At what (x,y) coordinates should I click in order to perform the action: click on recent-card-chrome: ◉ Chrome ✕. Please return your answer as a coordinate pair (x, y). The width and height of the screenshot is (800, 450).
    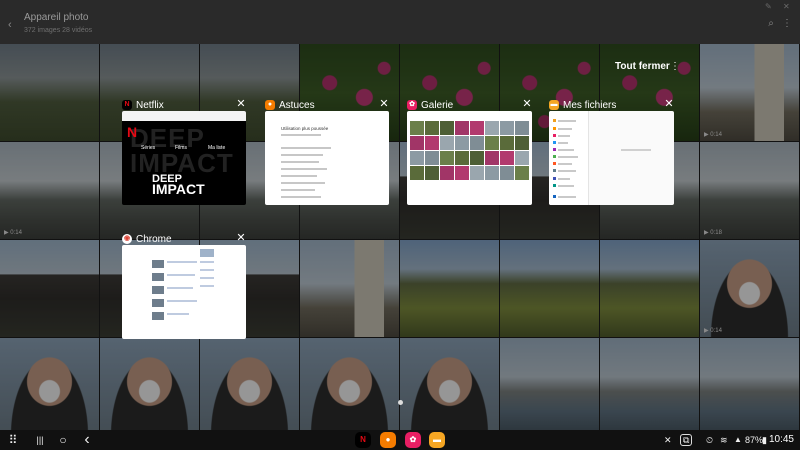
    Looking at the image, I should click on (184, 286).